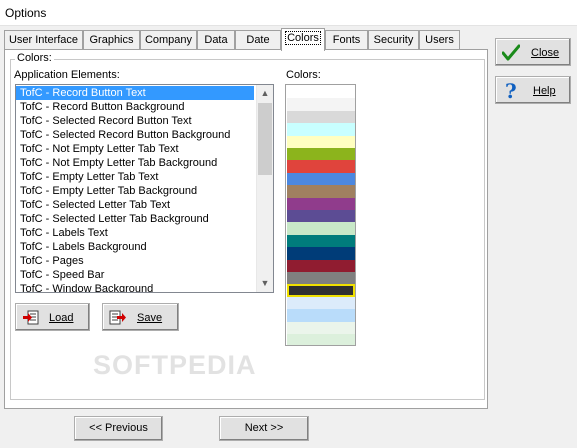 The height and width of the screenshot is (448, 577). What do you see at coordinates (216, 40) in the screenshot?
I see `tab-data: Data` at bounding box center [216, 40].